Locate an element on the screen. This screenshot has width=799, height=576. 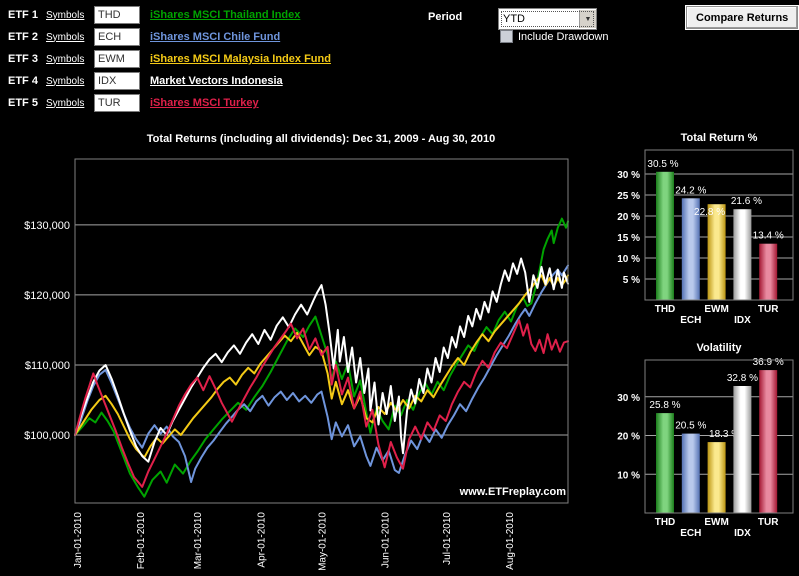
bar-value-label: 13.4 % is located at coordinates (768, 236).